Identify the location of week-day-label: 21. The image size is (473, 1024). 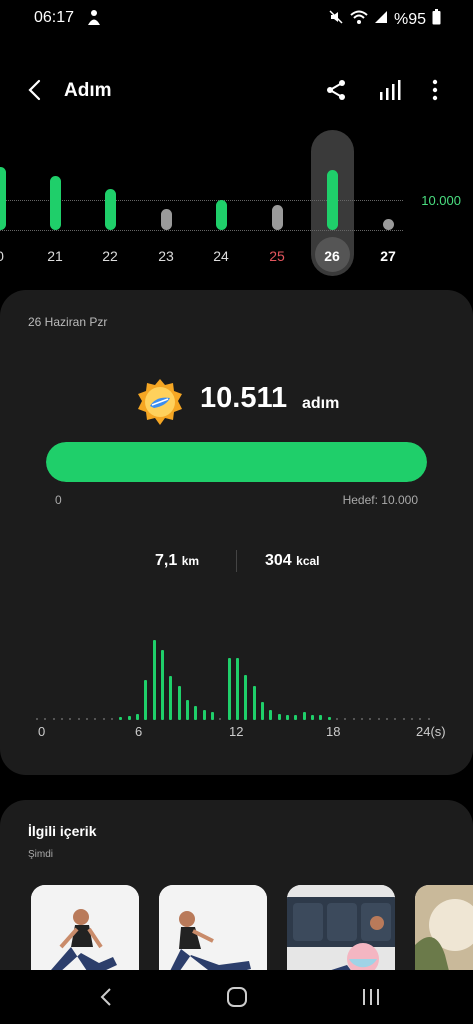
(55, 256).